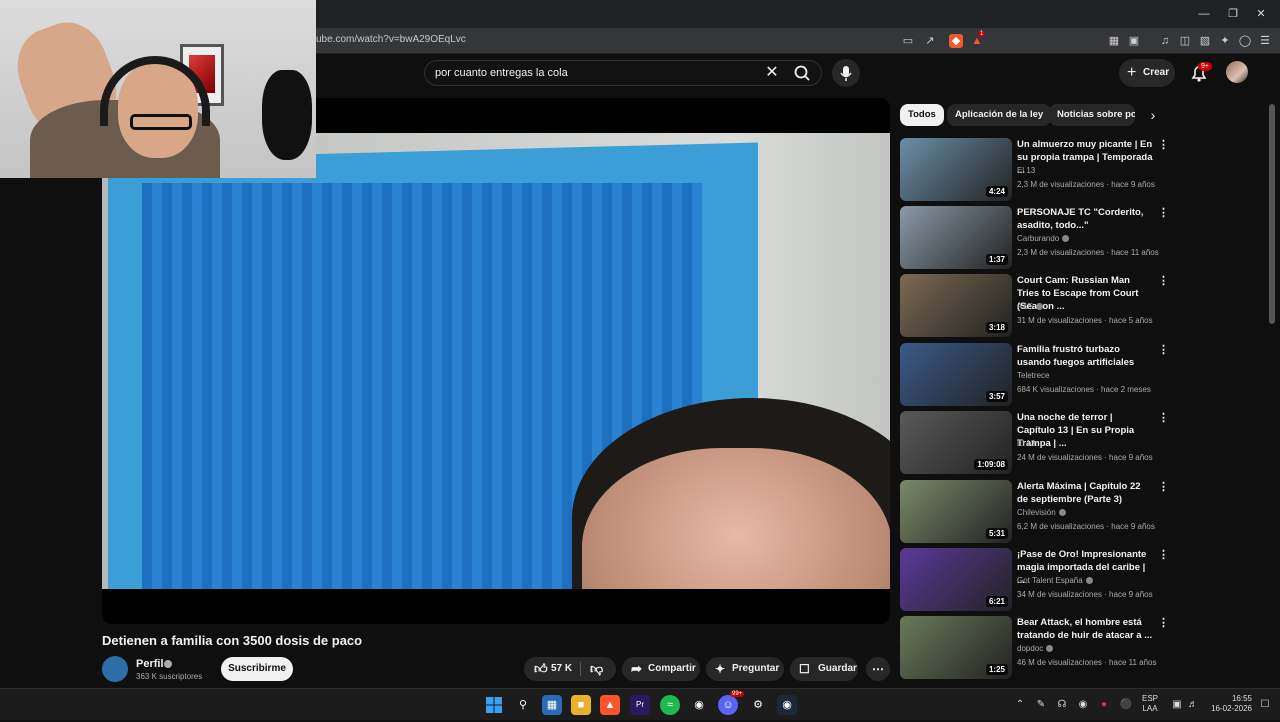 The height and width of the screenshot is (722, 1280). I want to click on wallet-icon: ▧, so click(1205, 41).